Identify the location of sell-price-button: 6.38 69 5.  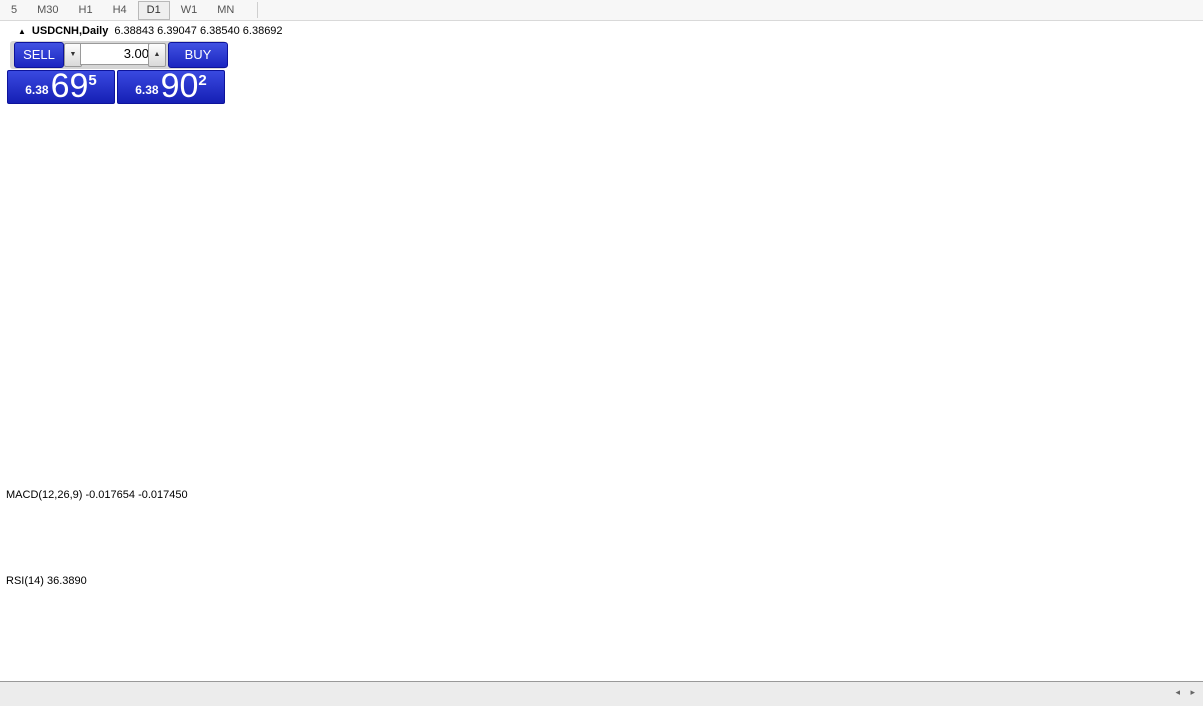
(61, 86).